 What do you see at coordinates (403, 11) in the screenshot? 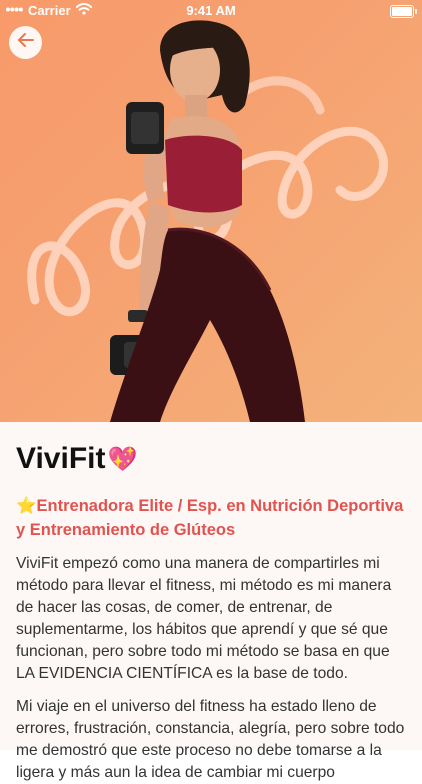
I see `battery-icon` at bounding box center [403, 11].